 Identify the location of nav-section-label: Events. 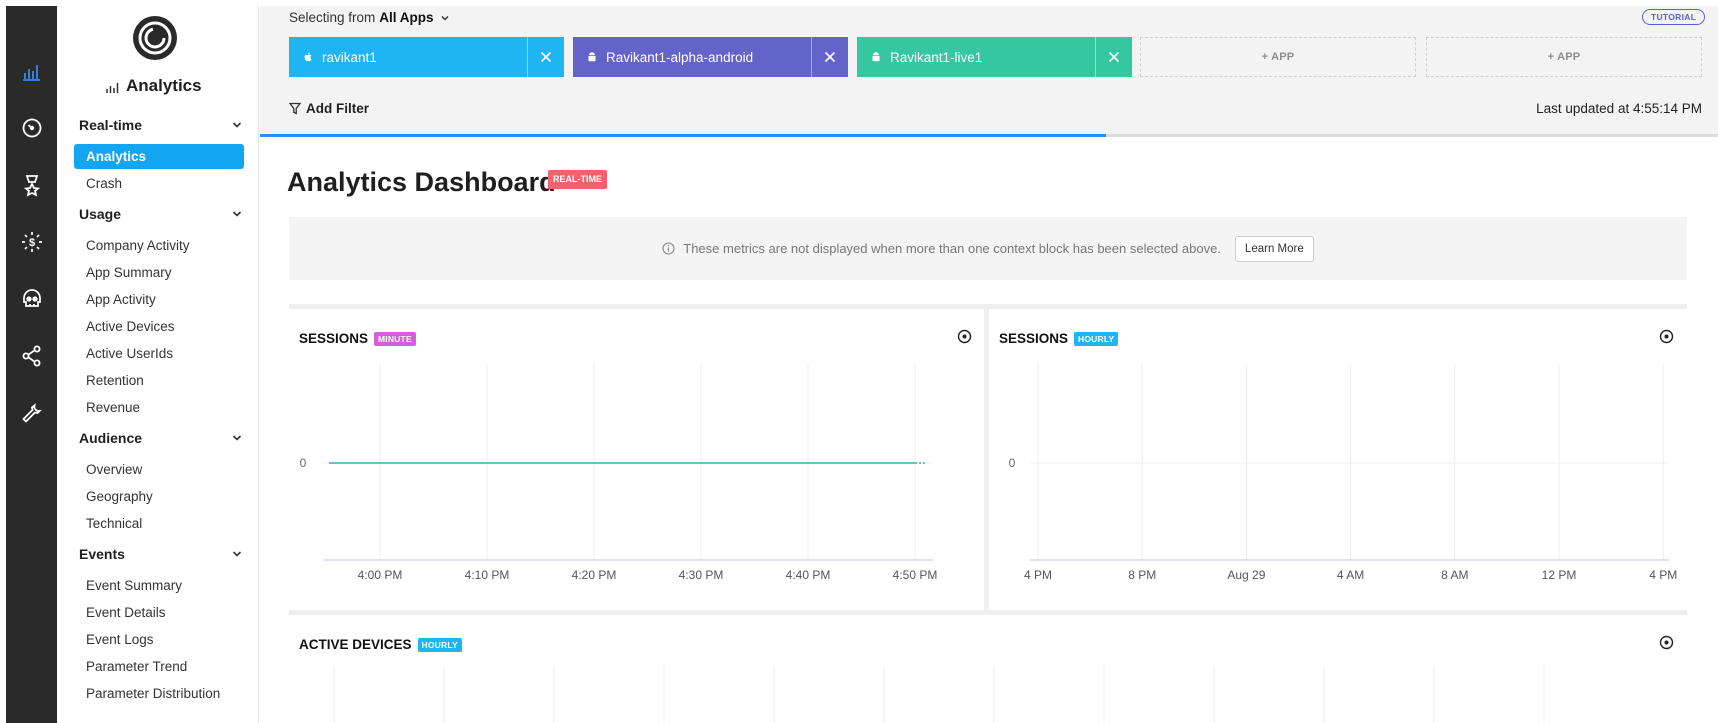
(102, 554).